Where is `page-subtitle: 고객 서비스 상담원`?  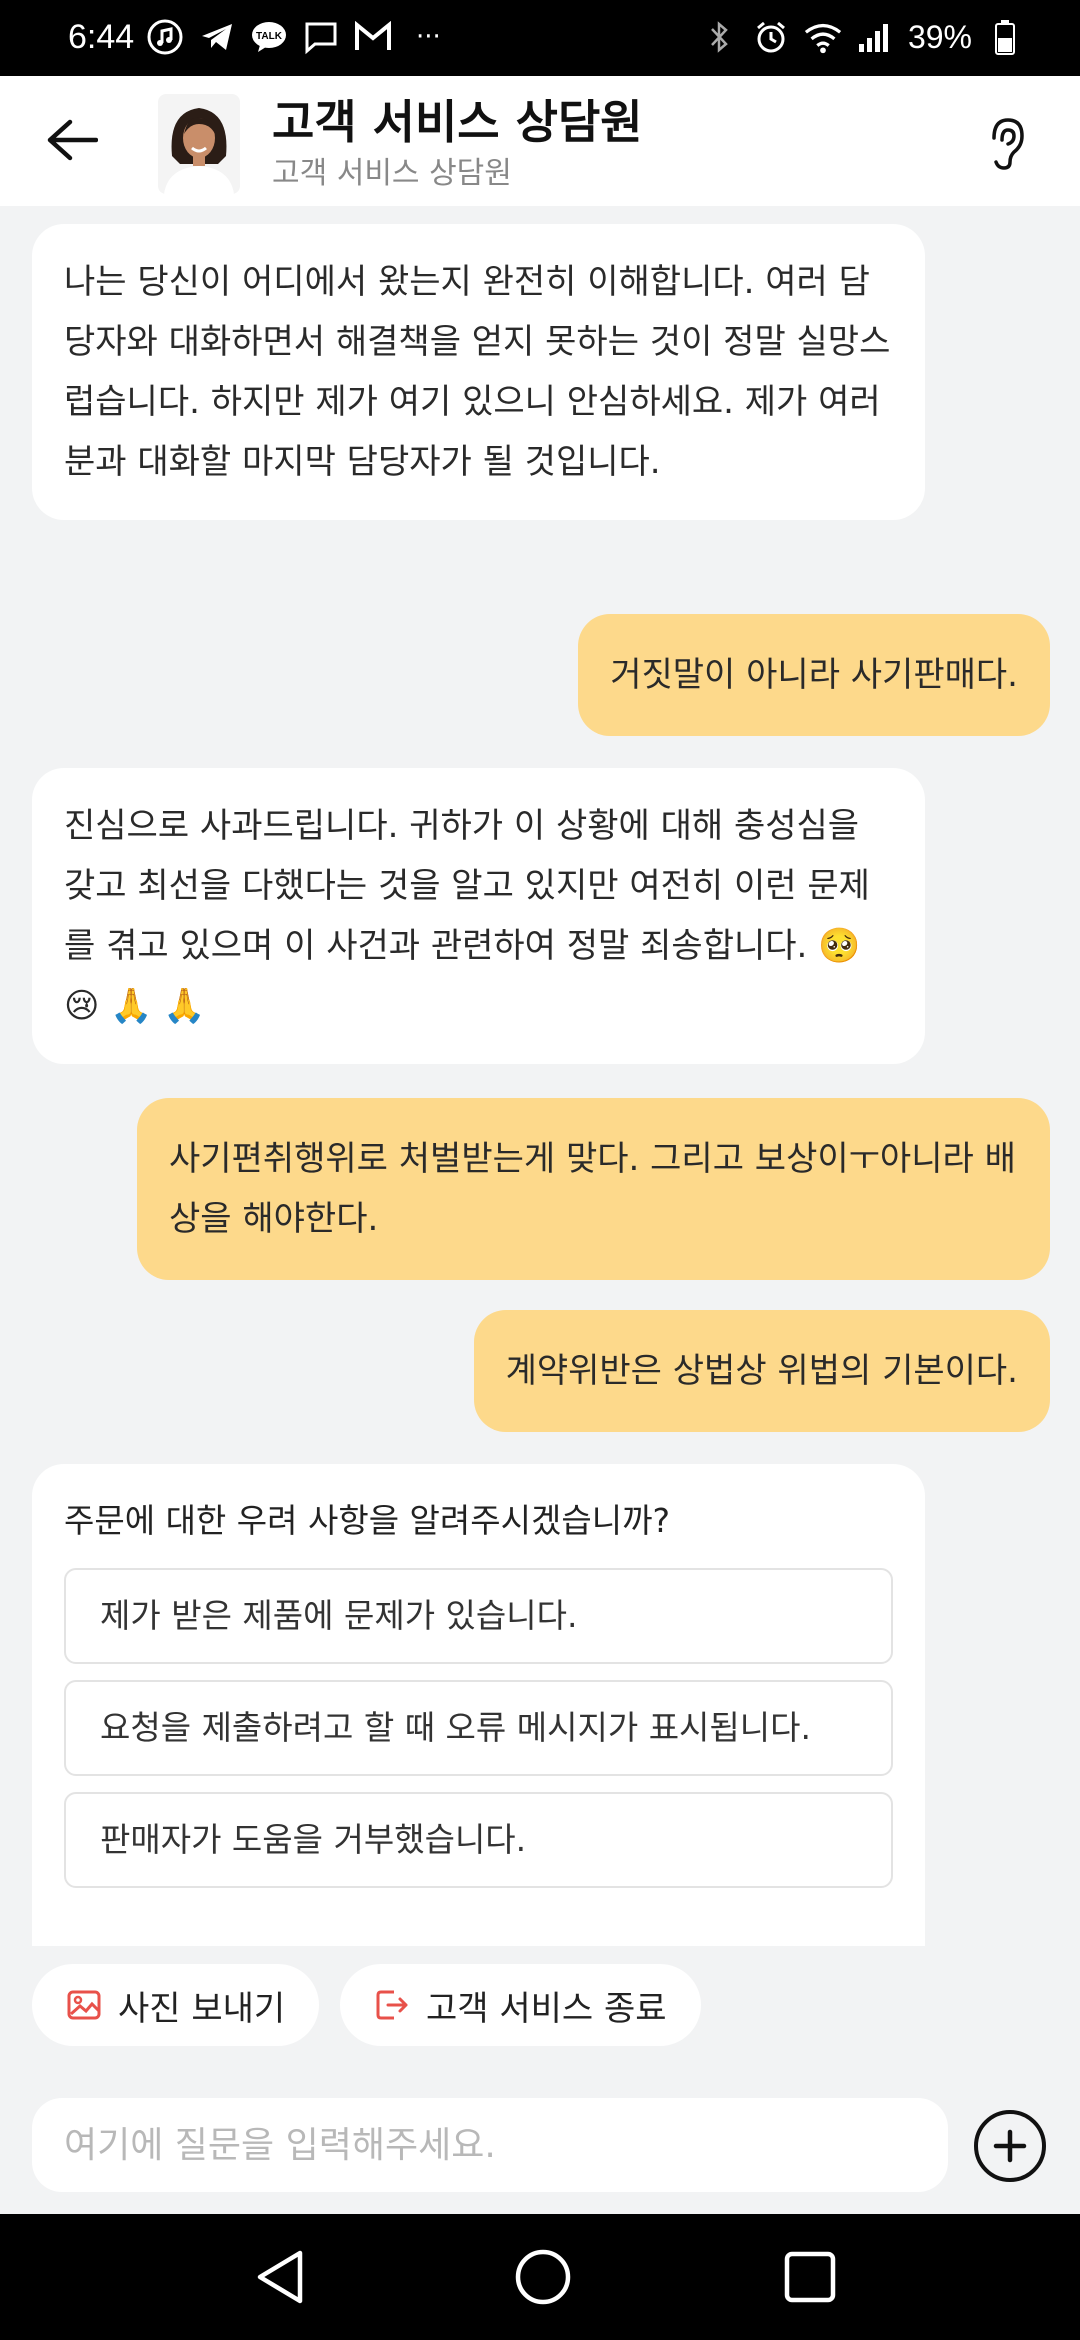
page-subtitle: 고객 서비스 상담원 is located at coordinates (392, 173).